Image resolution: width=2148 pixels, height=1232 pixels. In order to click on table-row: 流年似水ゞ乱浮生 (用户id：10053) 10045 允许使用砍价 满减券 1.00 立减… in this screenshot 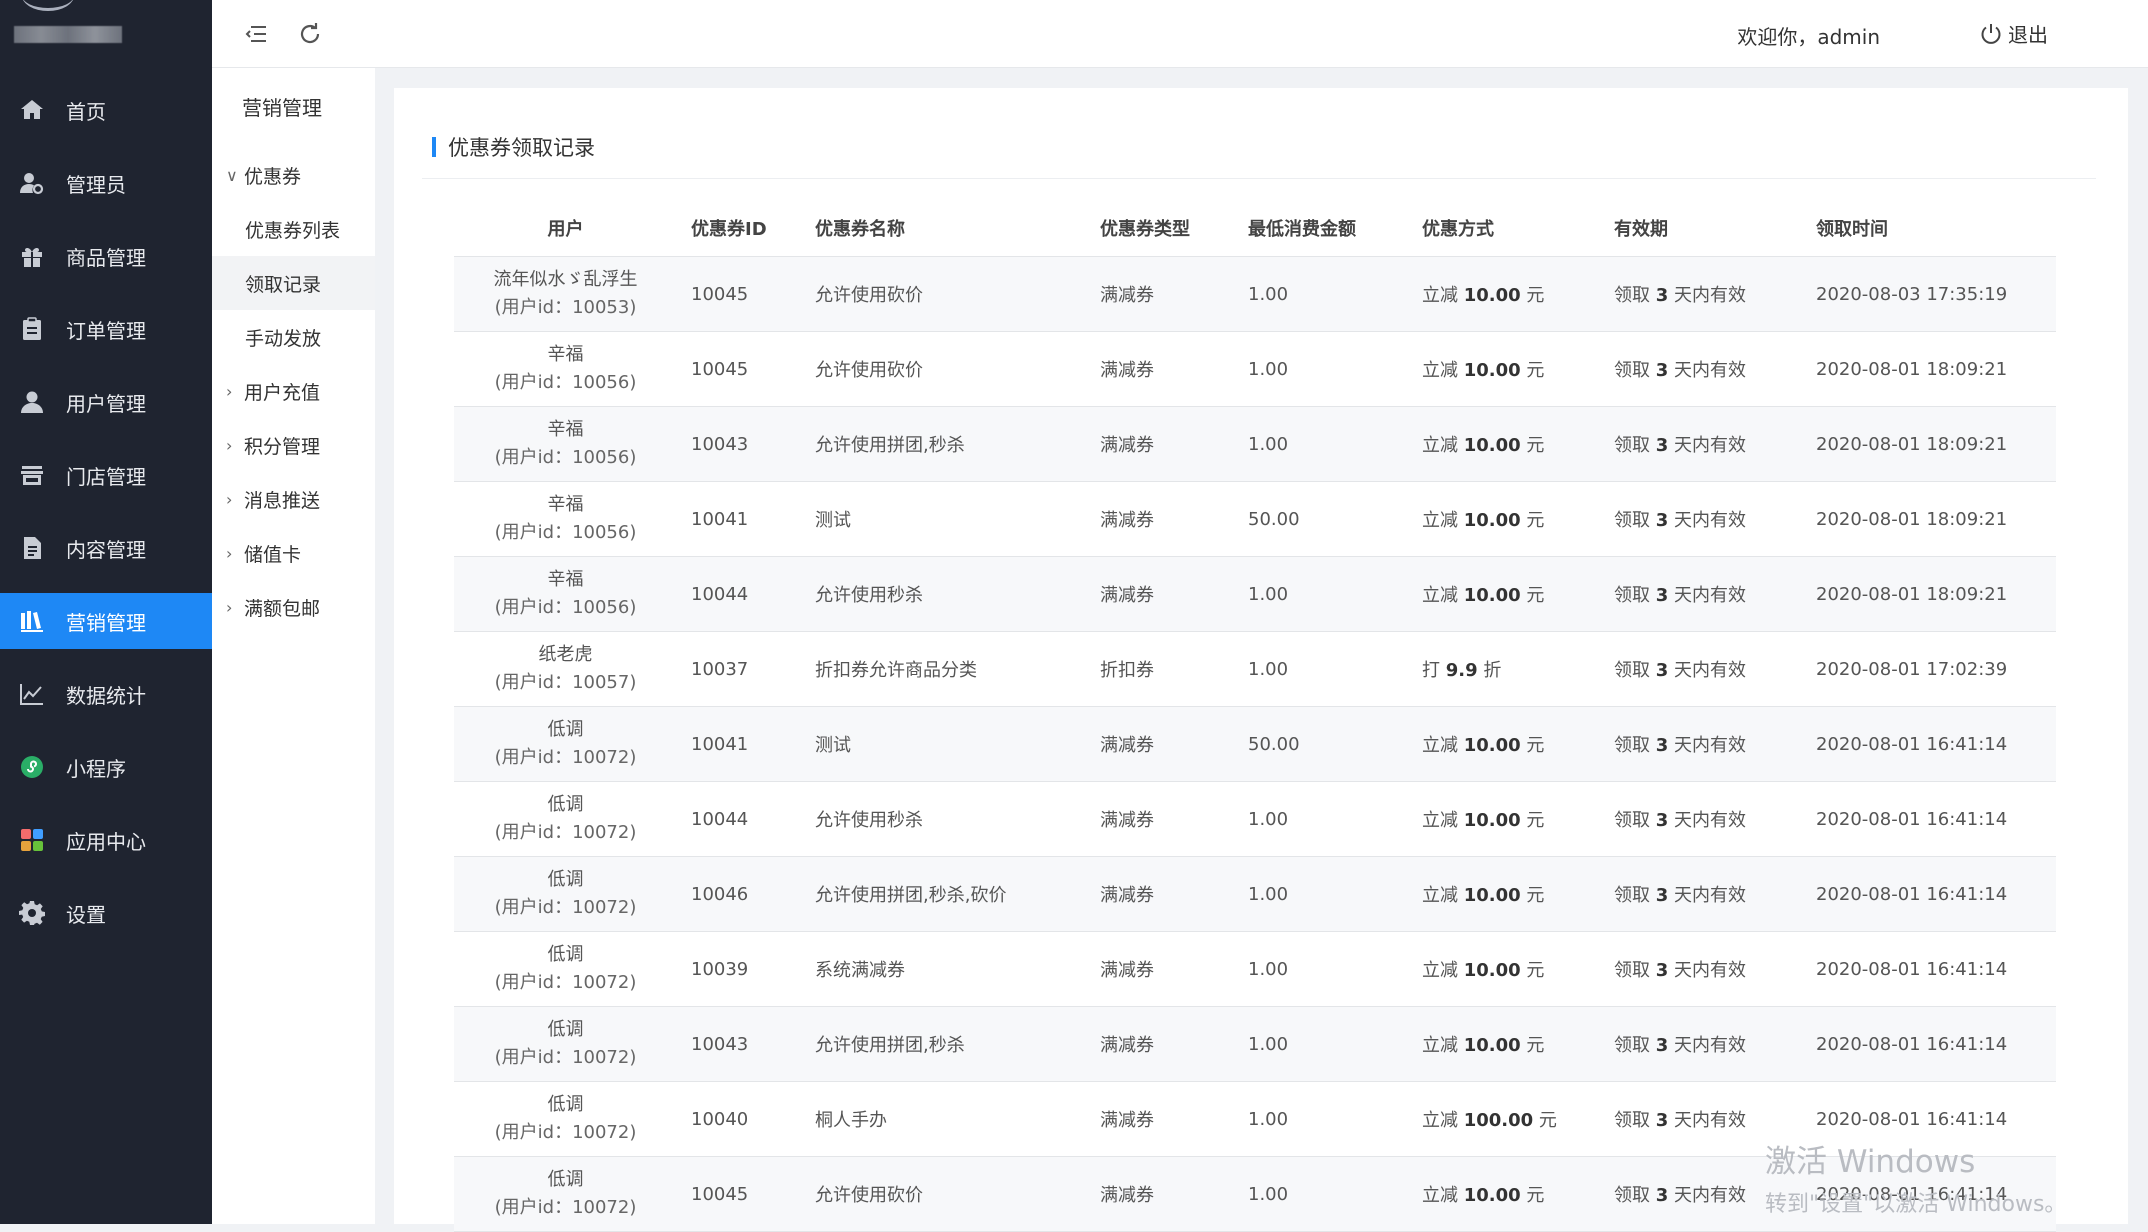, I will do `click(1255, 294)`.